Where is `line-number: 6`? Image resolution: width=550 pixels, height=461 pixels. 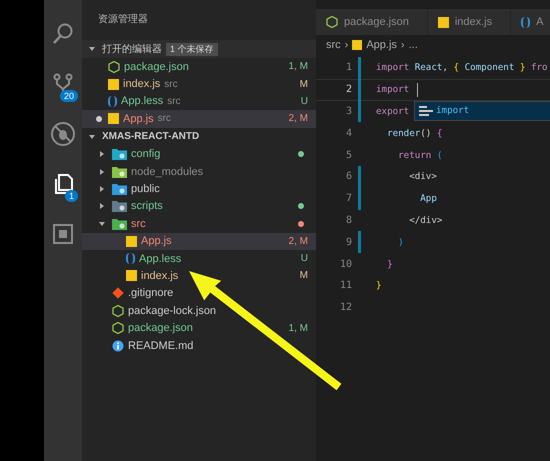 line-number: 6 is located at coordinates (348, 176).